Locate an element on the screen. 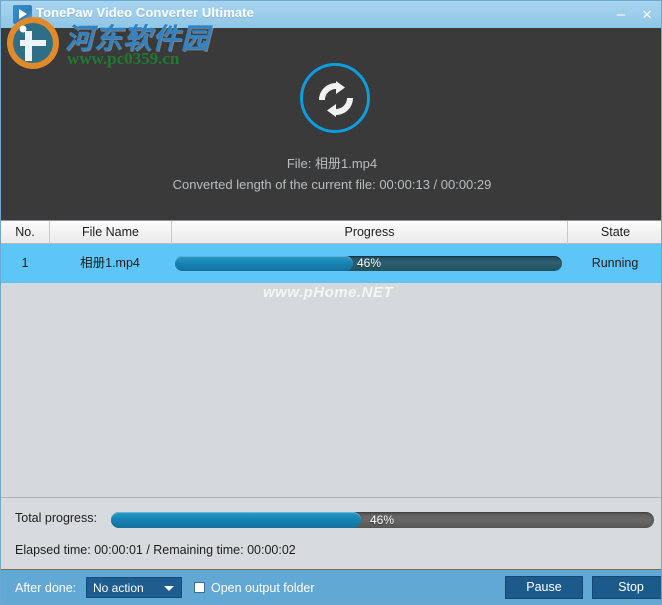 Image resolution: width=662 pixels, height=605 pixels. play-video-icon is located at coordinates (22, 14).